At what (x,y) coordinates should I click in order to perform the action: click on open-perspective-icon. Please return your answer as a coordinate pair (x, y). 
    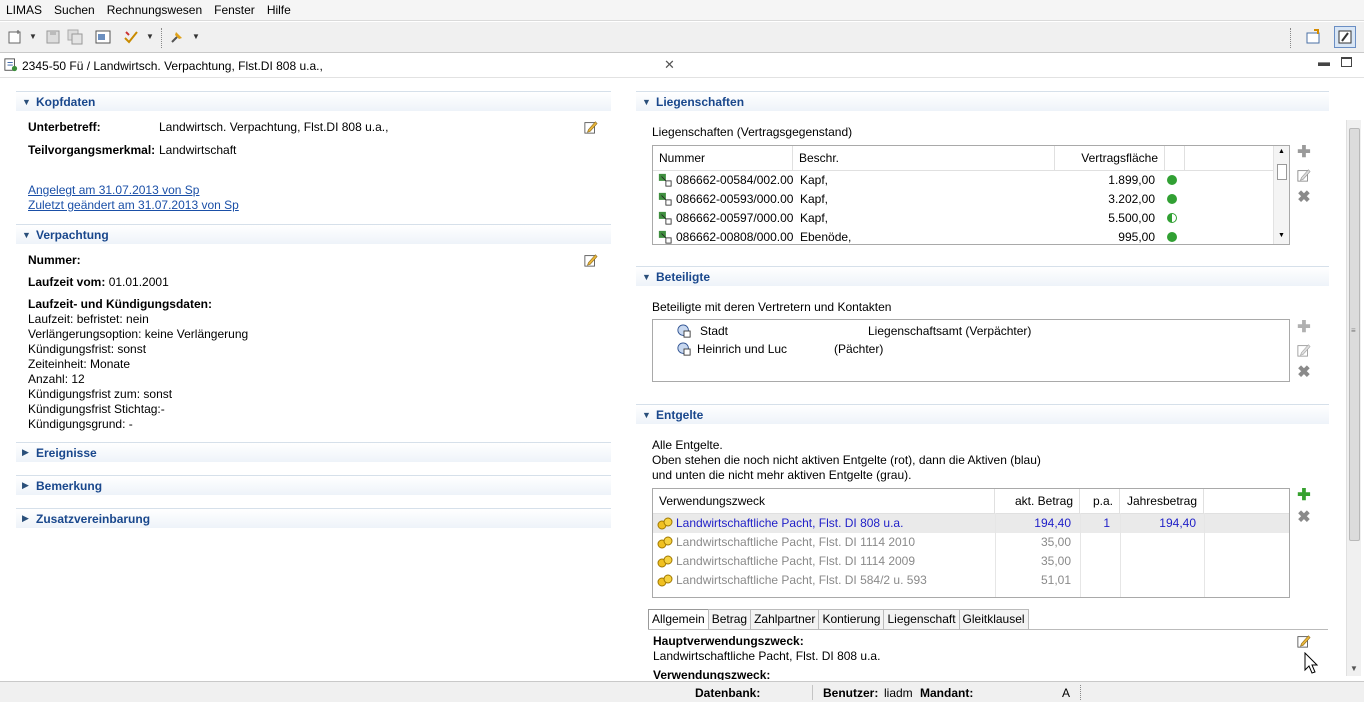
    Looking at the image, I should click on (1313, 37).